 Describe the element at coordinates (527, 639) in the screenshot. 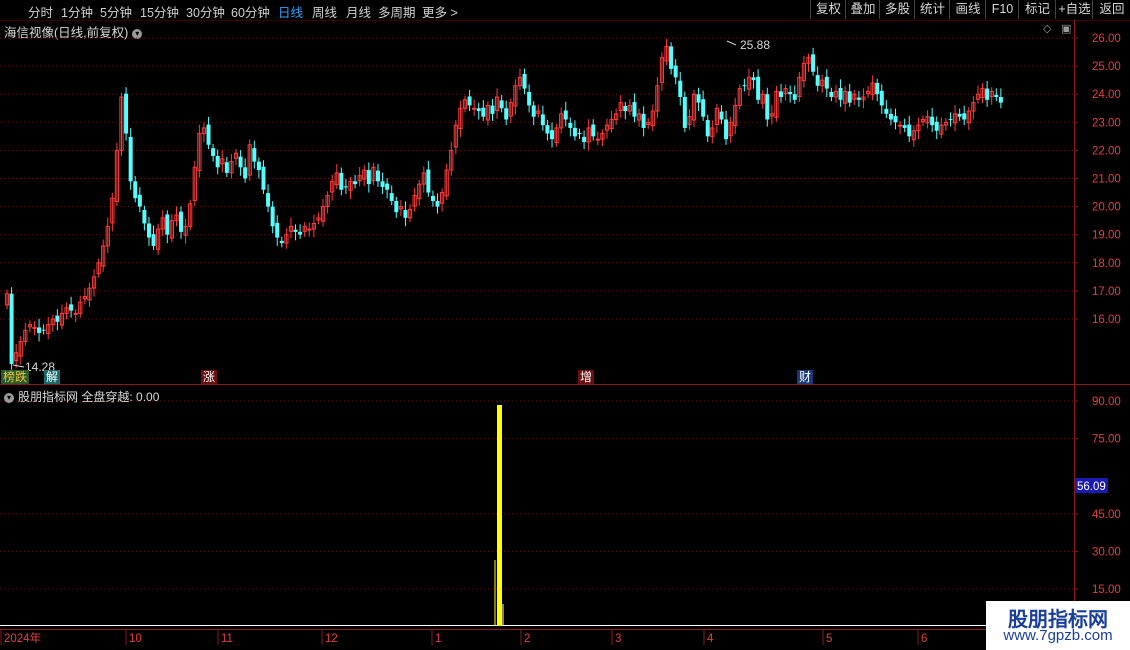

I see `x-tick-label: 2` at that location.